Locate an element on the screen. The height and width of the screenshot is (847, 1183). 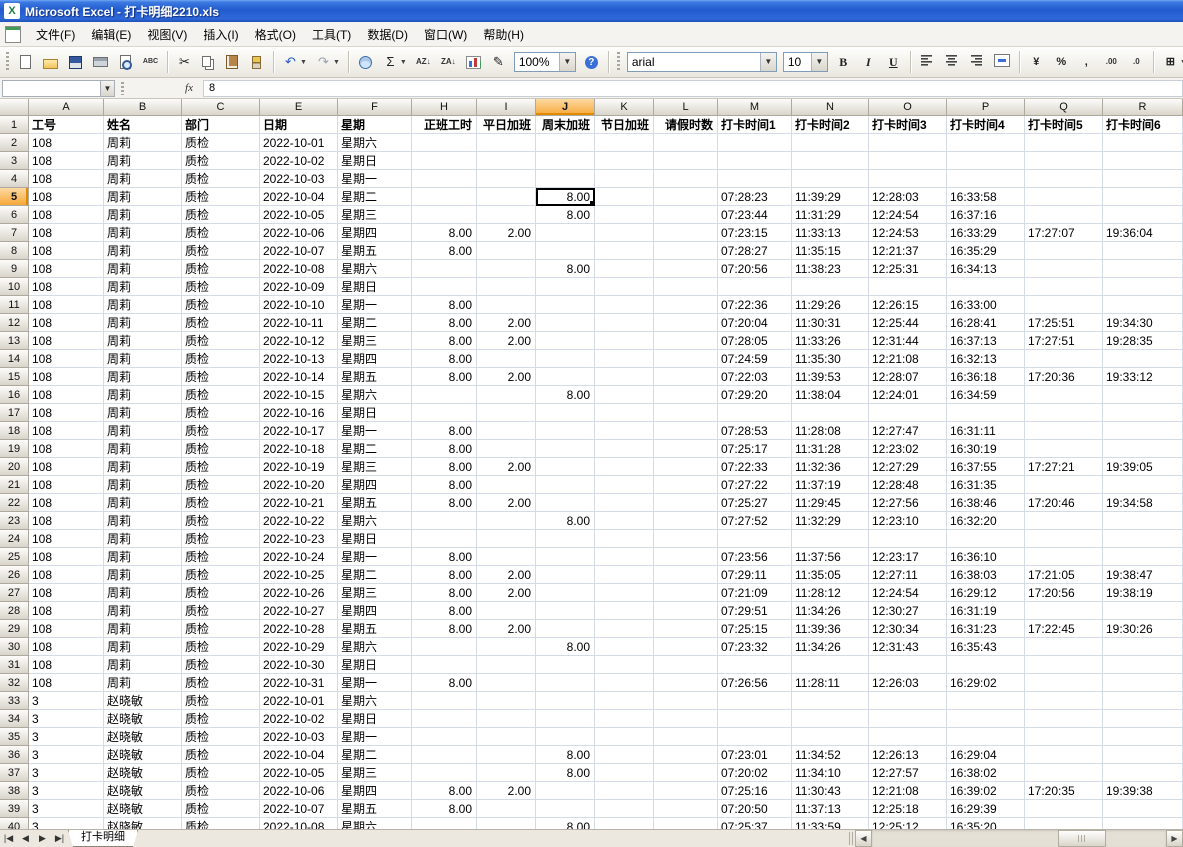
cell-E32: 2022-10-31 is located at coordinates (299, 683).